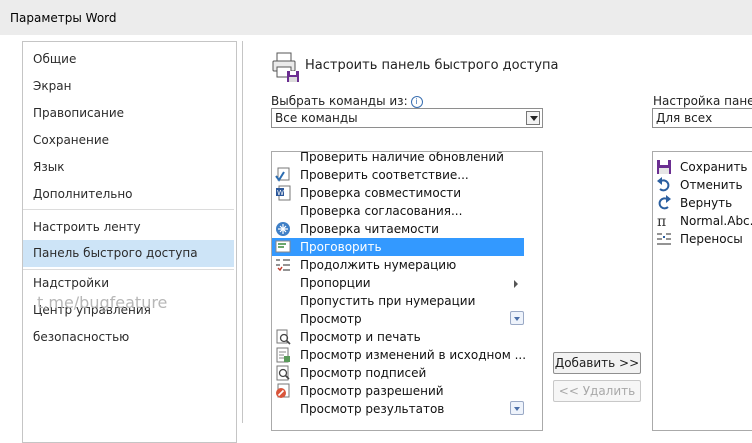 Image resolution: width=752 pixels, height=443 pixels. Describe the element at coordinates (283, 229) in the screenshot. I see `readability-icon` at that location.